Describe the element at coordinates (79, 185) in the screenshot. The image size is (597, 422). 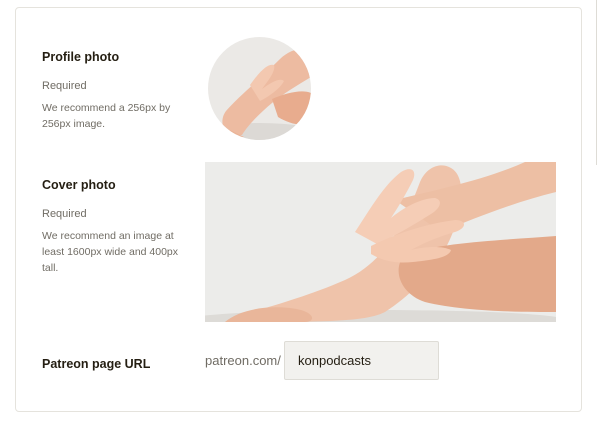
I see `cover-photo-title: Cover photo` at that location.